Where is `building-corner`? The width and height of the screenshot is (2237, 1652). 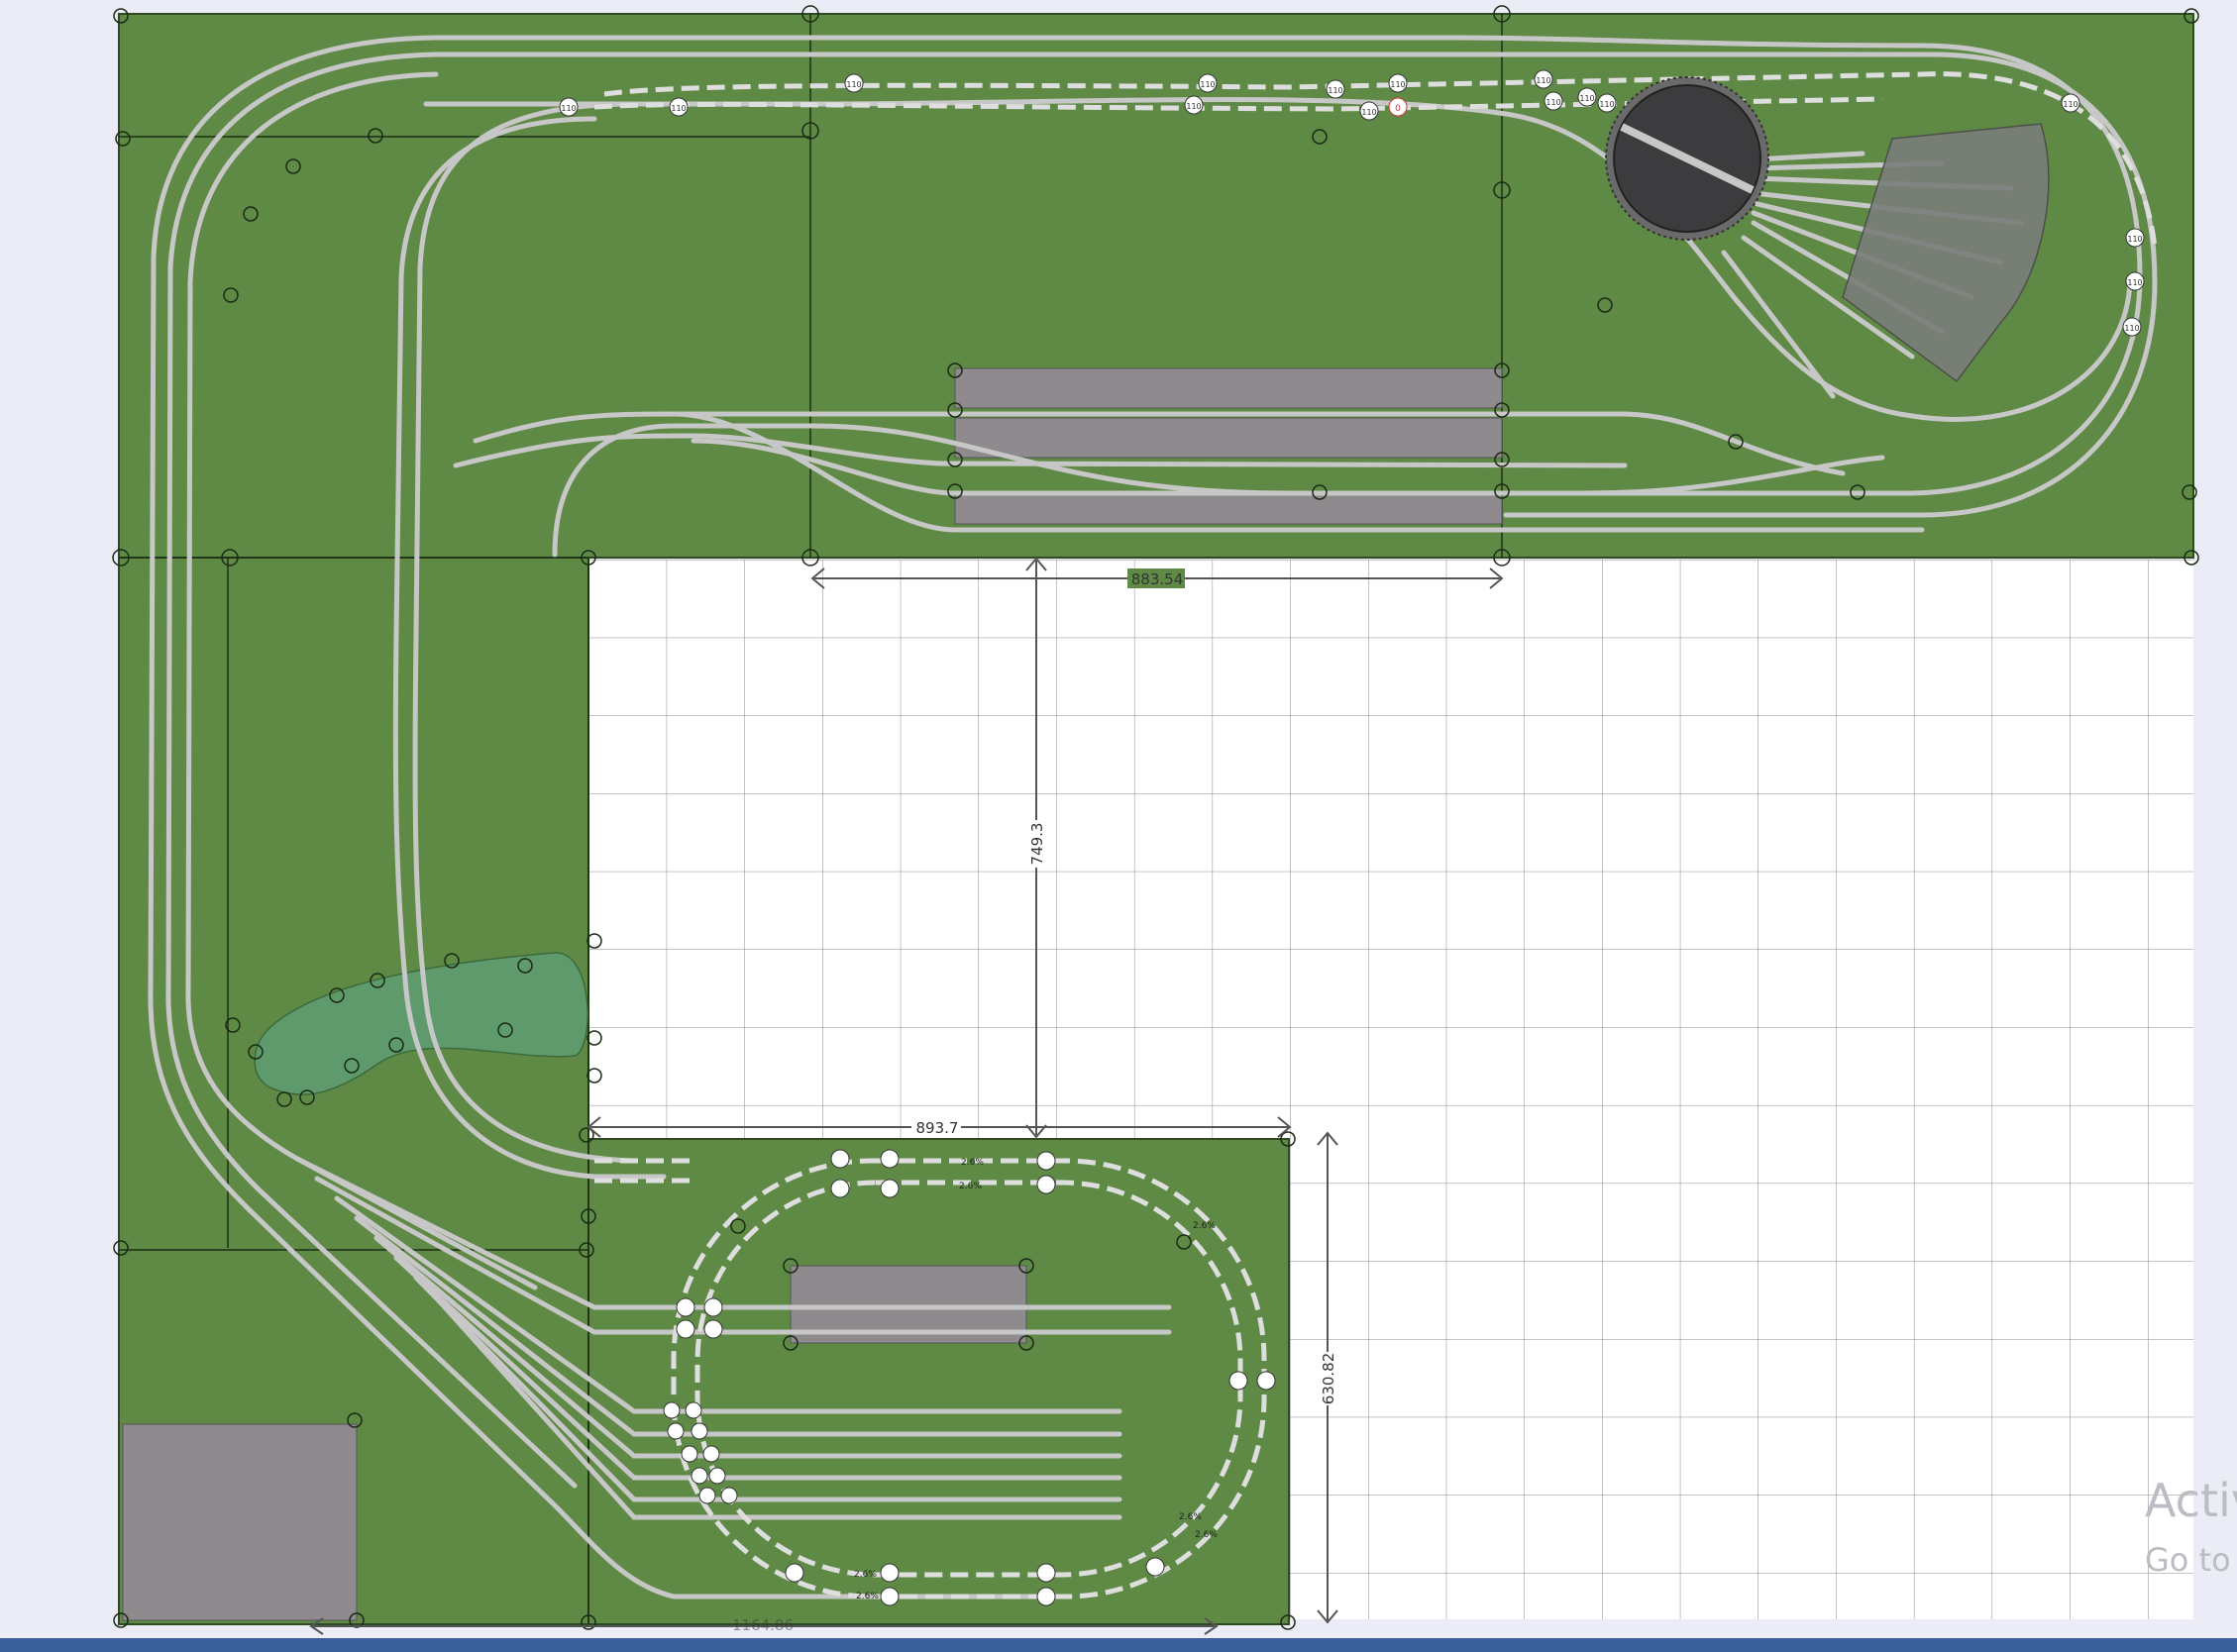
building-corner is located at coordinates (240, 1522).